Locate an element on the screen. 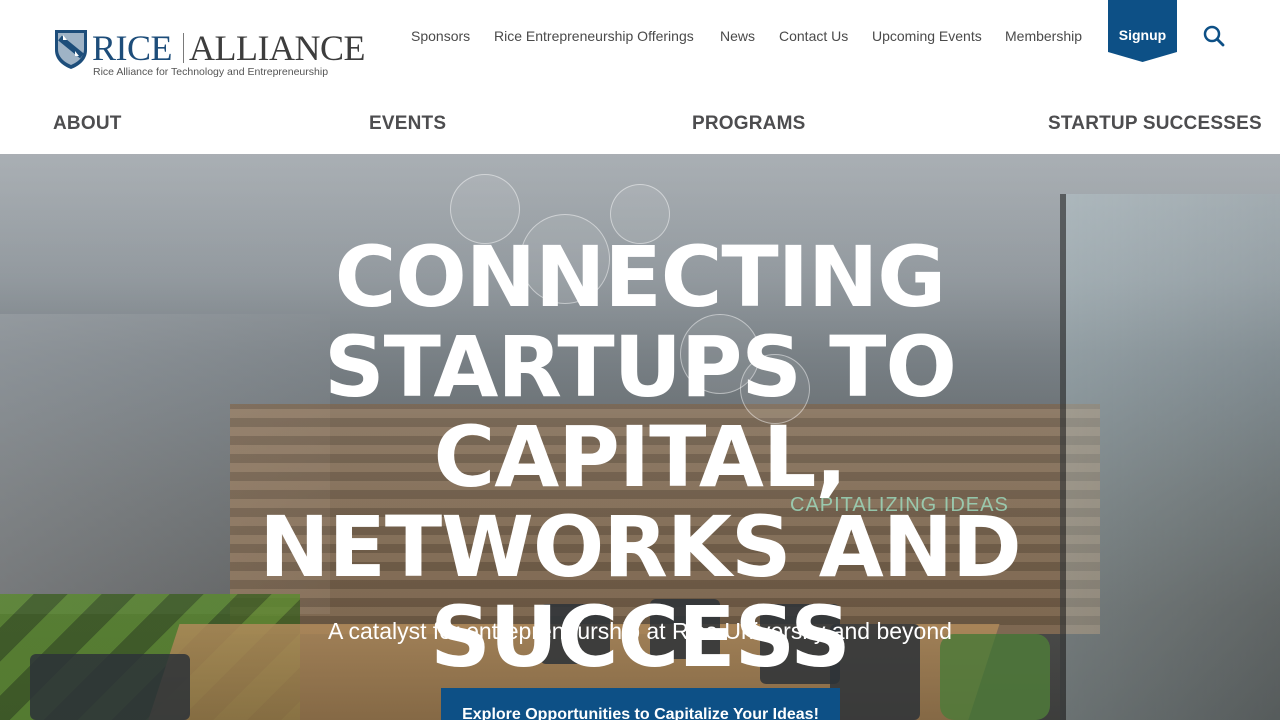 The width and height of the screenshot is (1280, 720). signup-label: Signup is located at coordinates (1142, 35).